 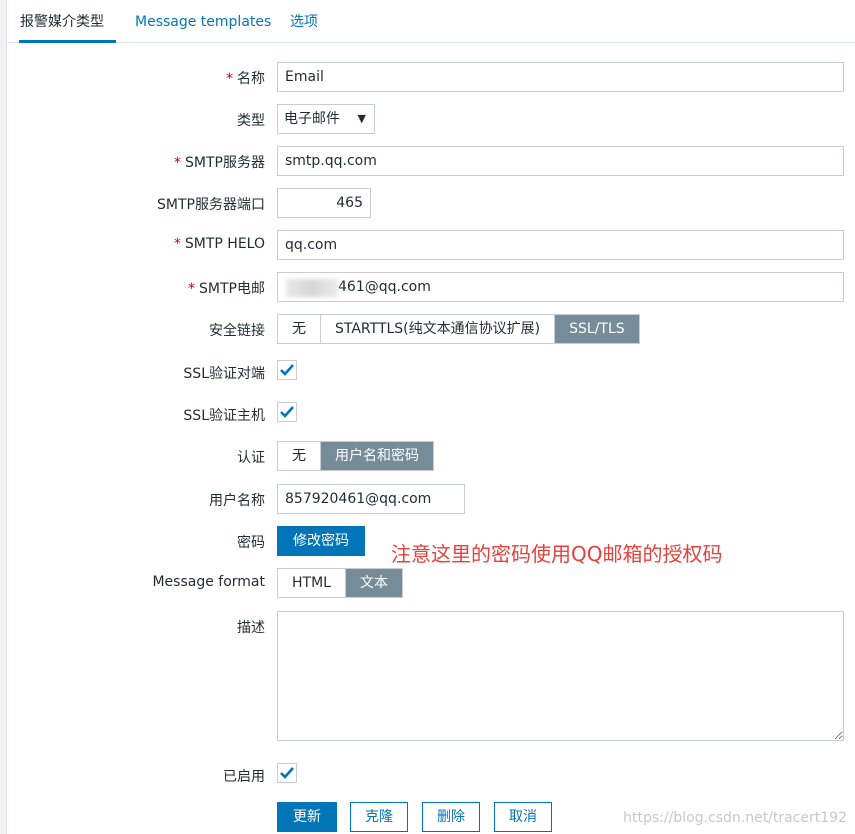 I want to click on message-format-option-text: 文本, so click(x=373, y=583).